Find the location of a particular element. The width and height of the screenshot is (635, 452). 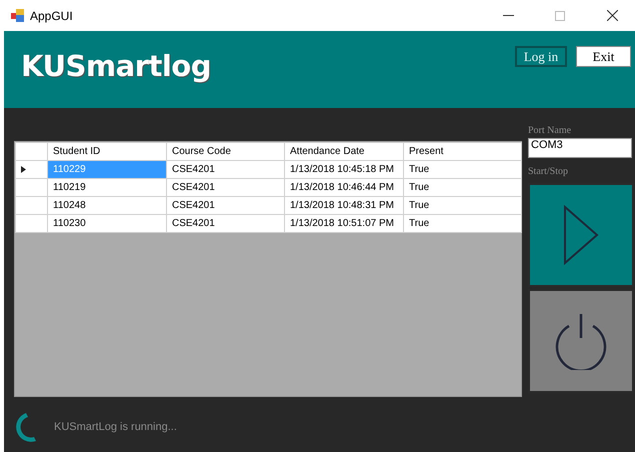

table-cell: 110229 is located at coordinates (107, 169).